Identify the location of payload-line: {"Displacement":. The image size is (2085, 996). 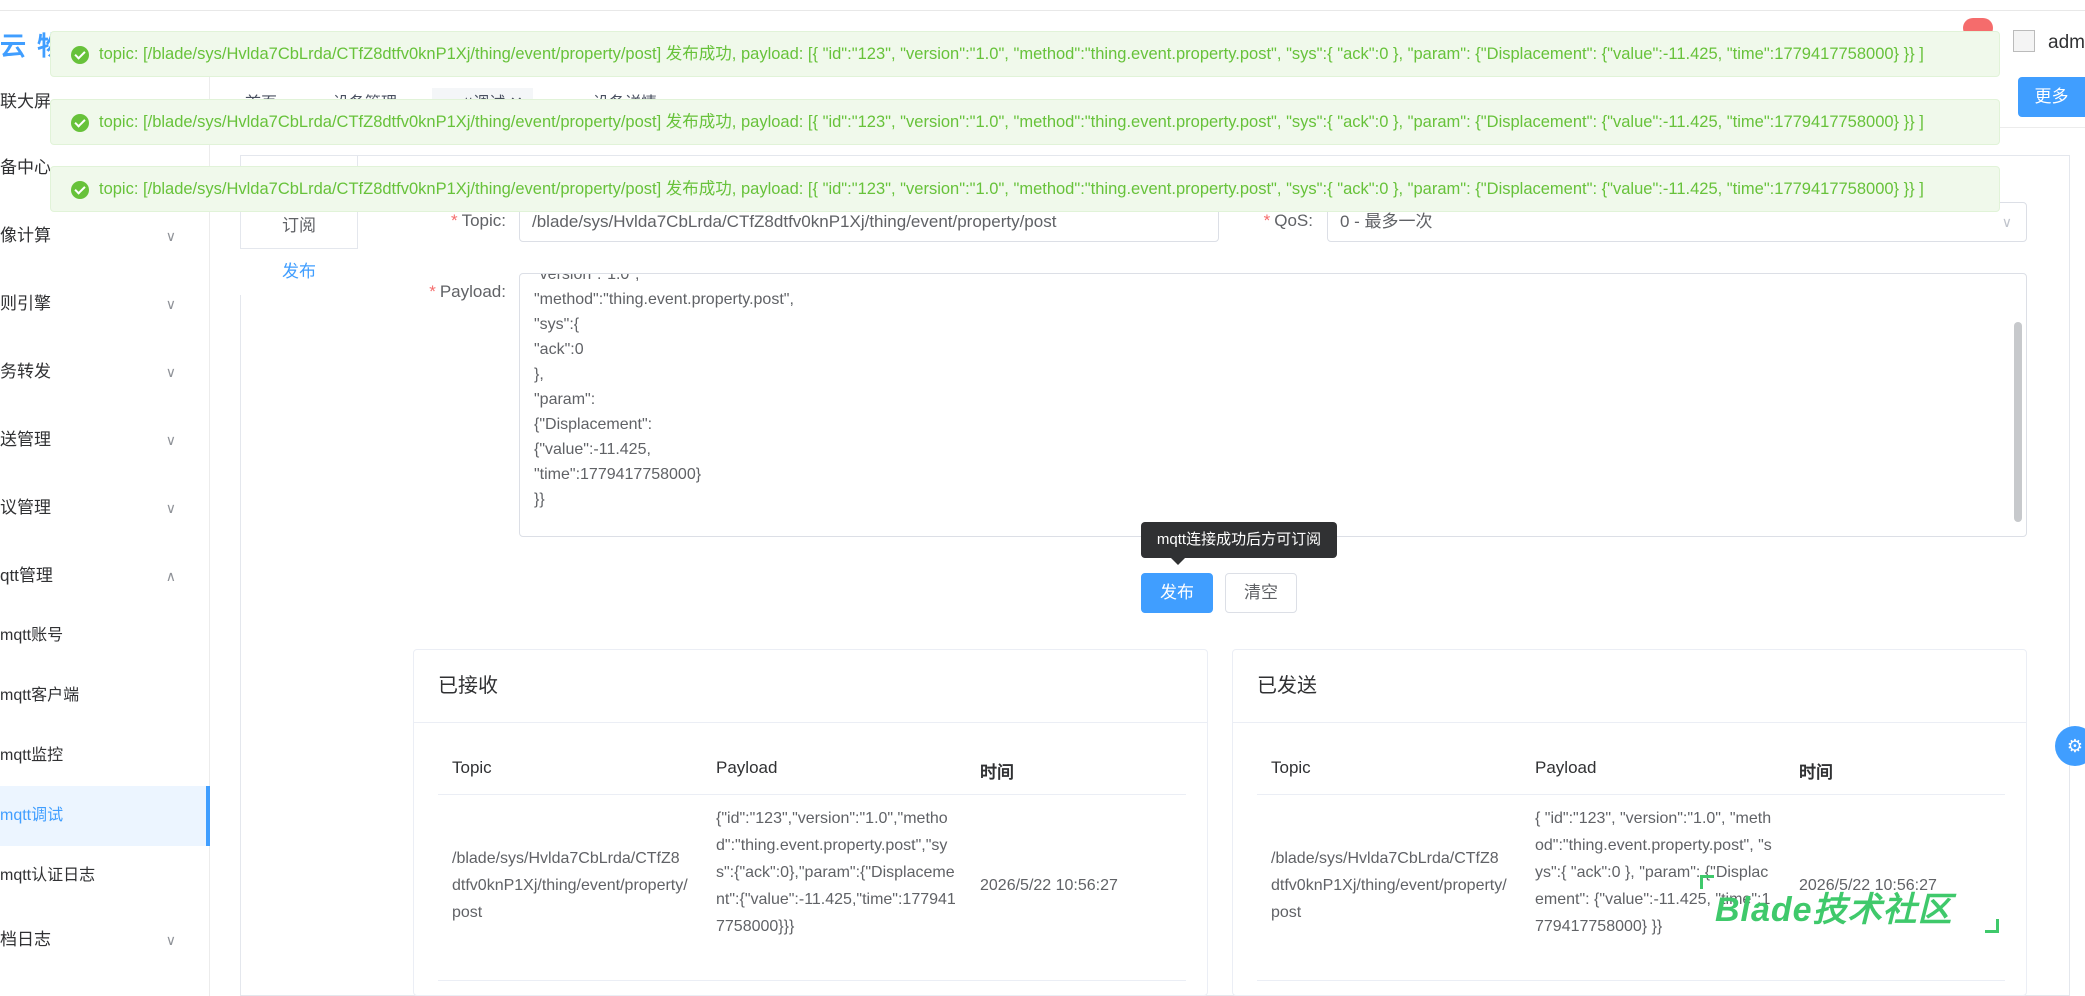
(593, 424).